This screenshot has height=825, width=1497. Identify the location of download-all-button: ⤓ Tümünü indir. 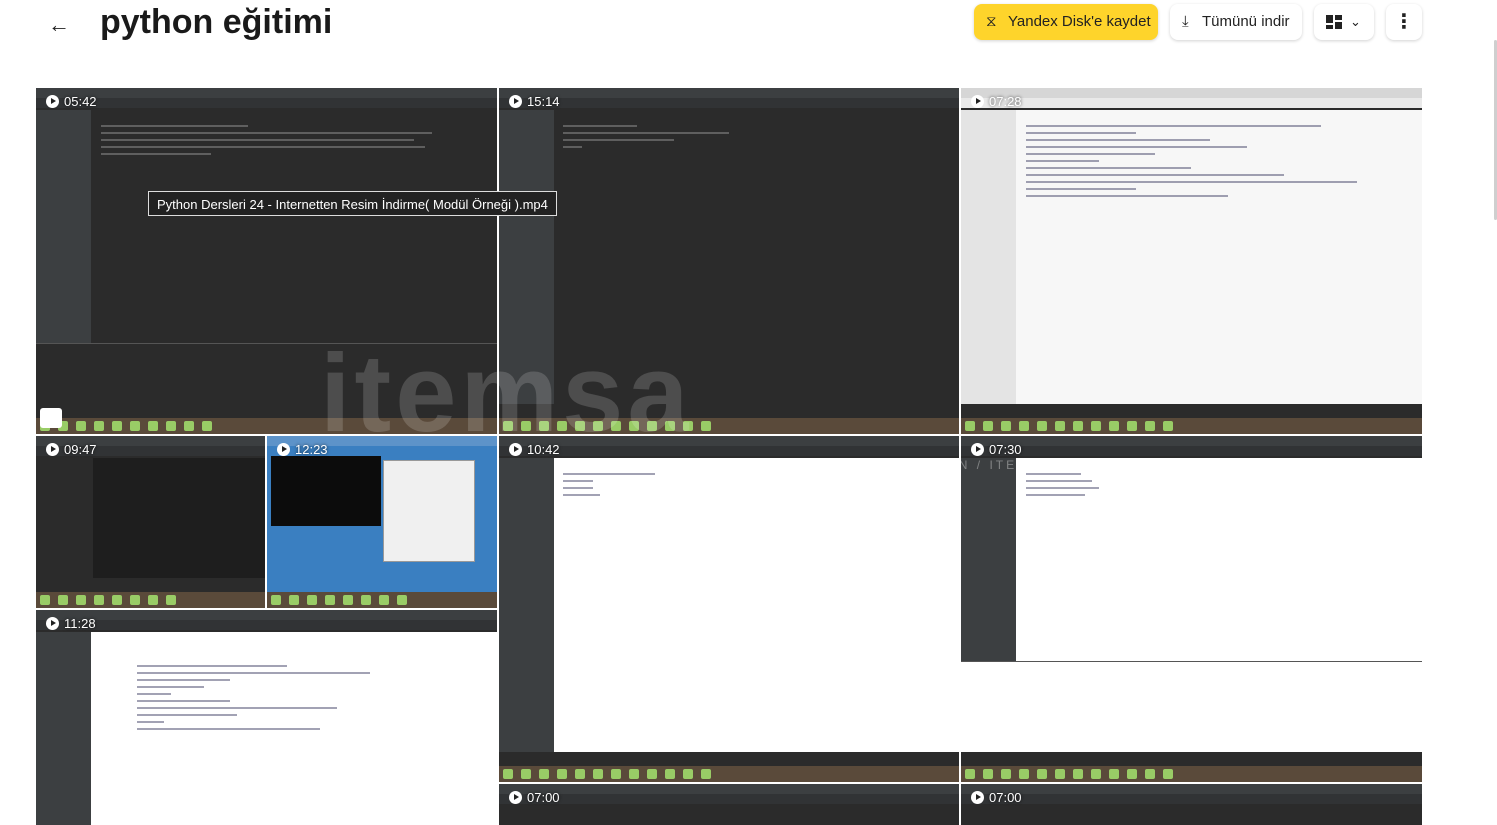
(1236, 22).